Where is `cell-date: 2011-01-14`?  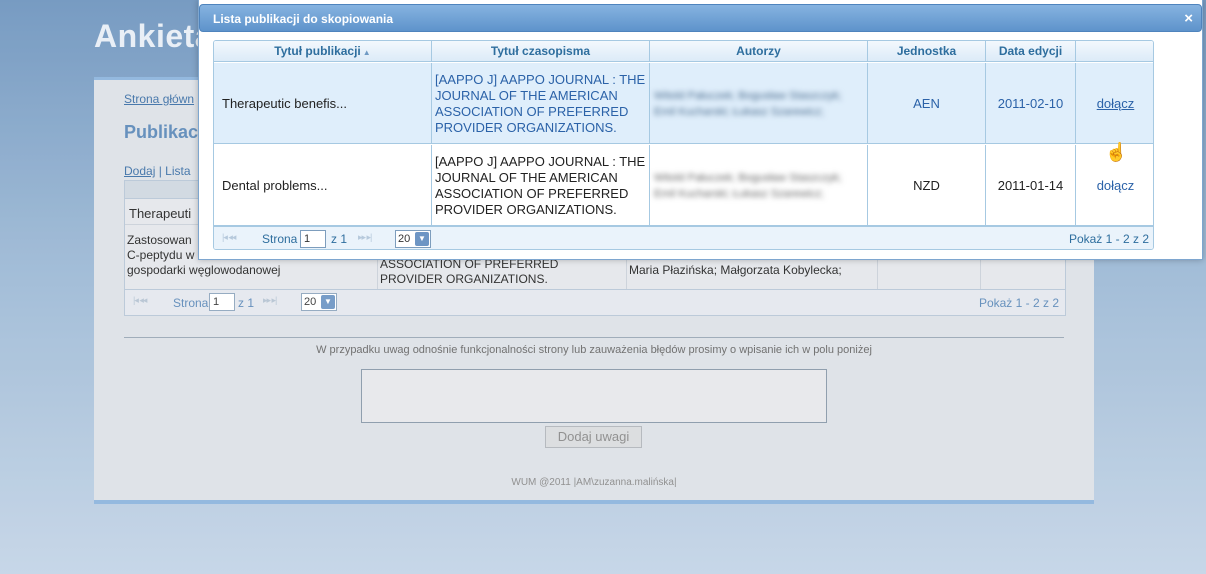
cell-date: 2011-01-14 is located at coordinates (1031, 185).